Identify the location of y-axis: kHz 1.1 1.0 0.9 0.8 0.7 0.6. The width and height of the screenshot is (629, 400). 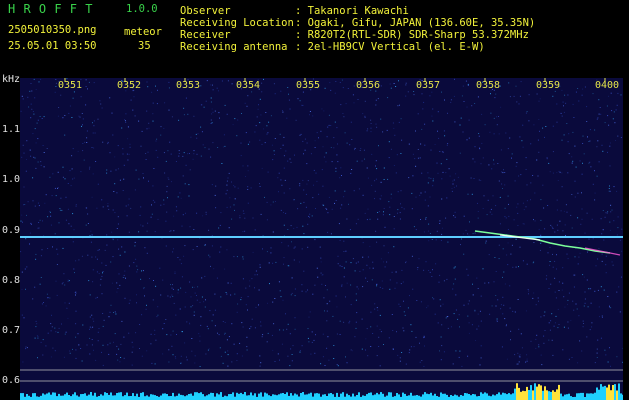
(10, 236).